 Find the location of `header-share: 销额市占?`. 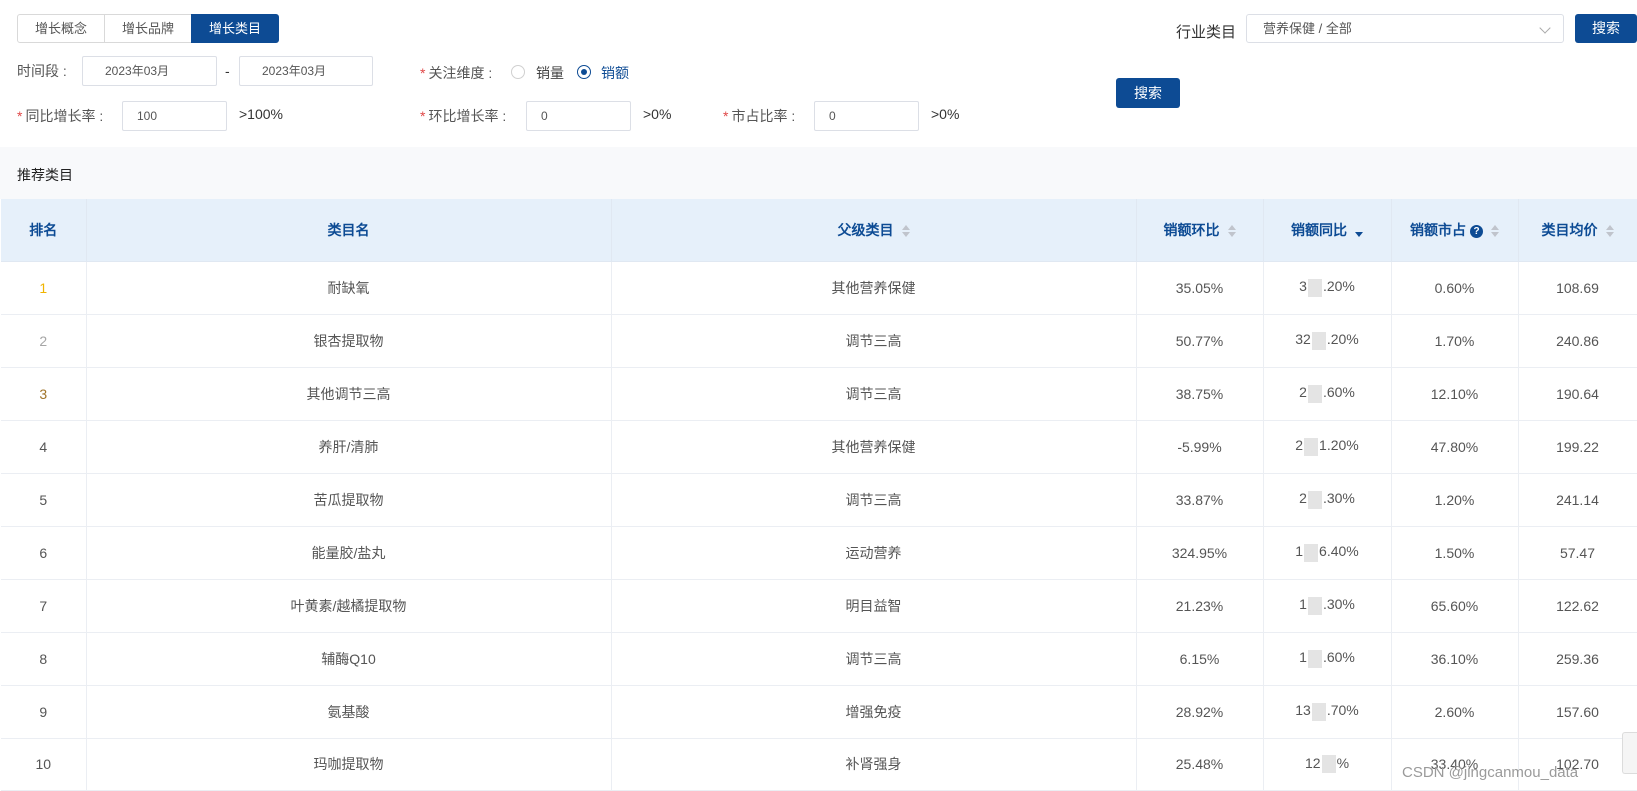

header-share: 销额市占? is located at coordinates (1455, 230).